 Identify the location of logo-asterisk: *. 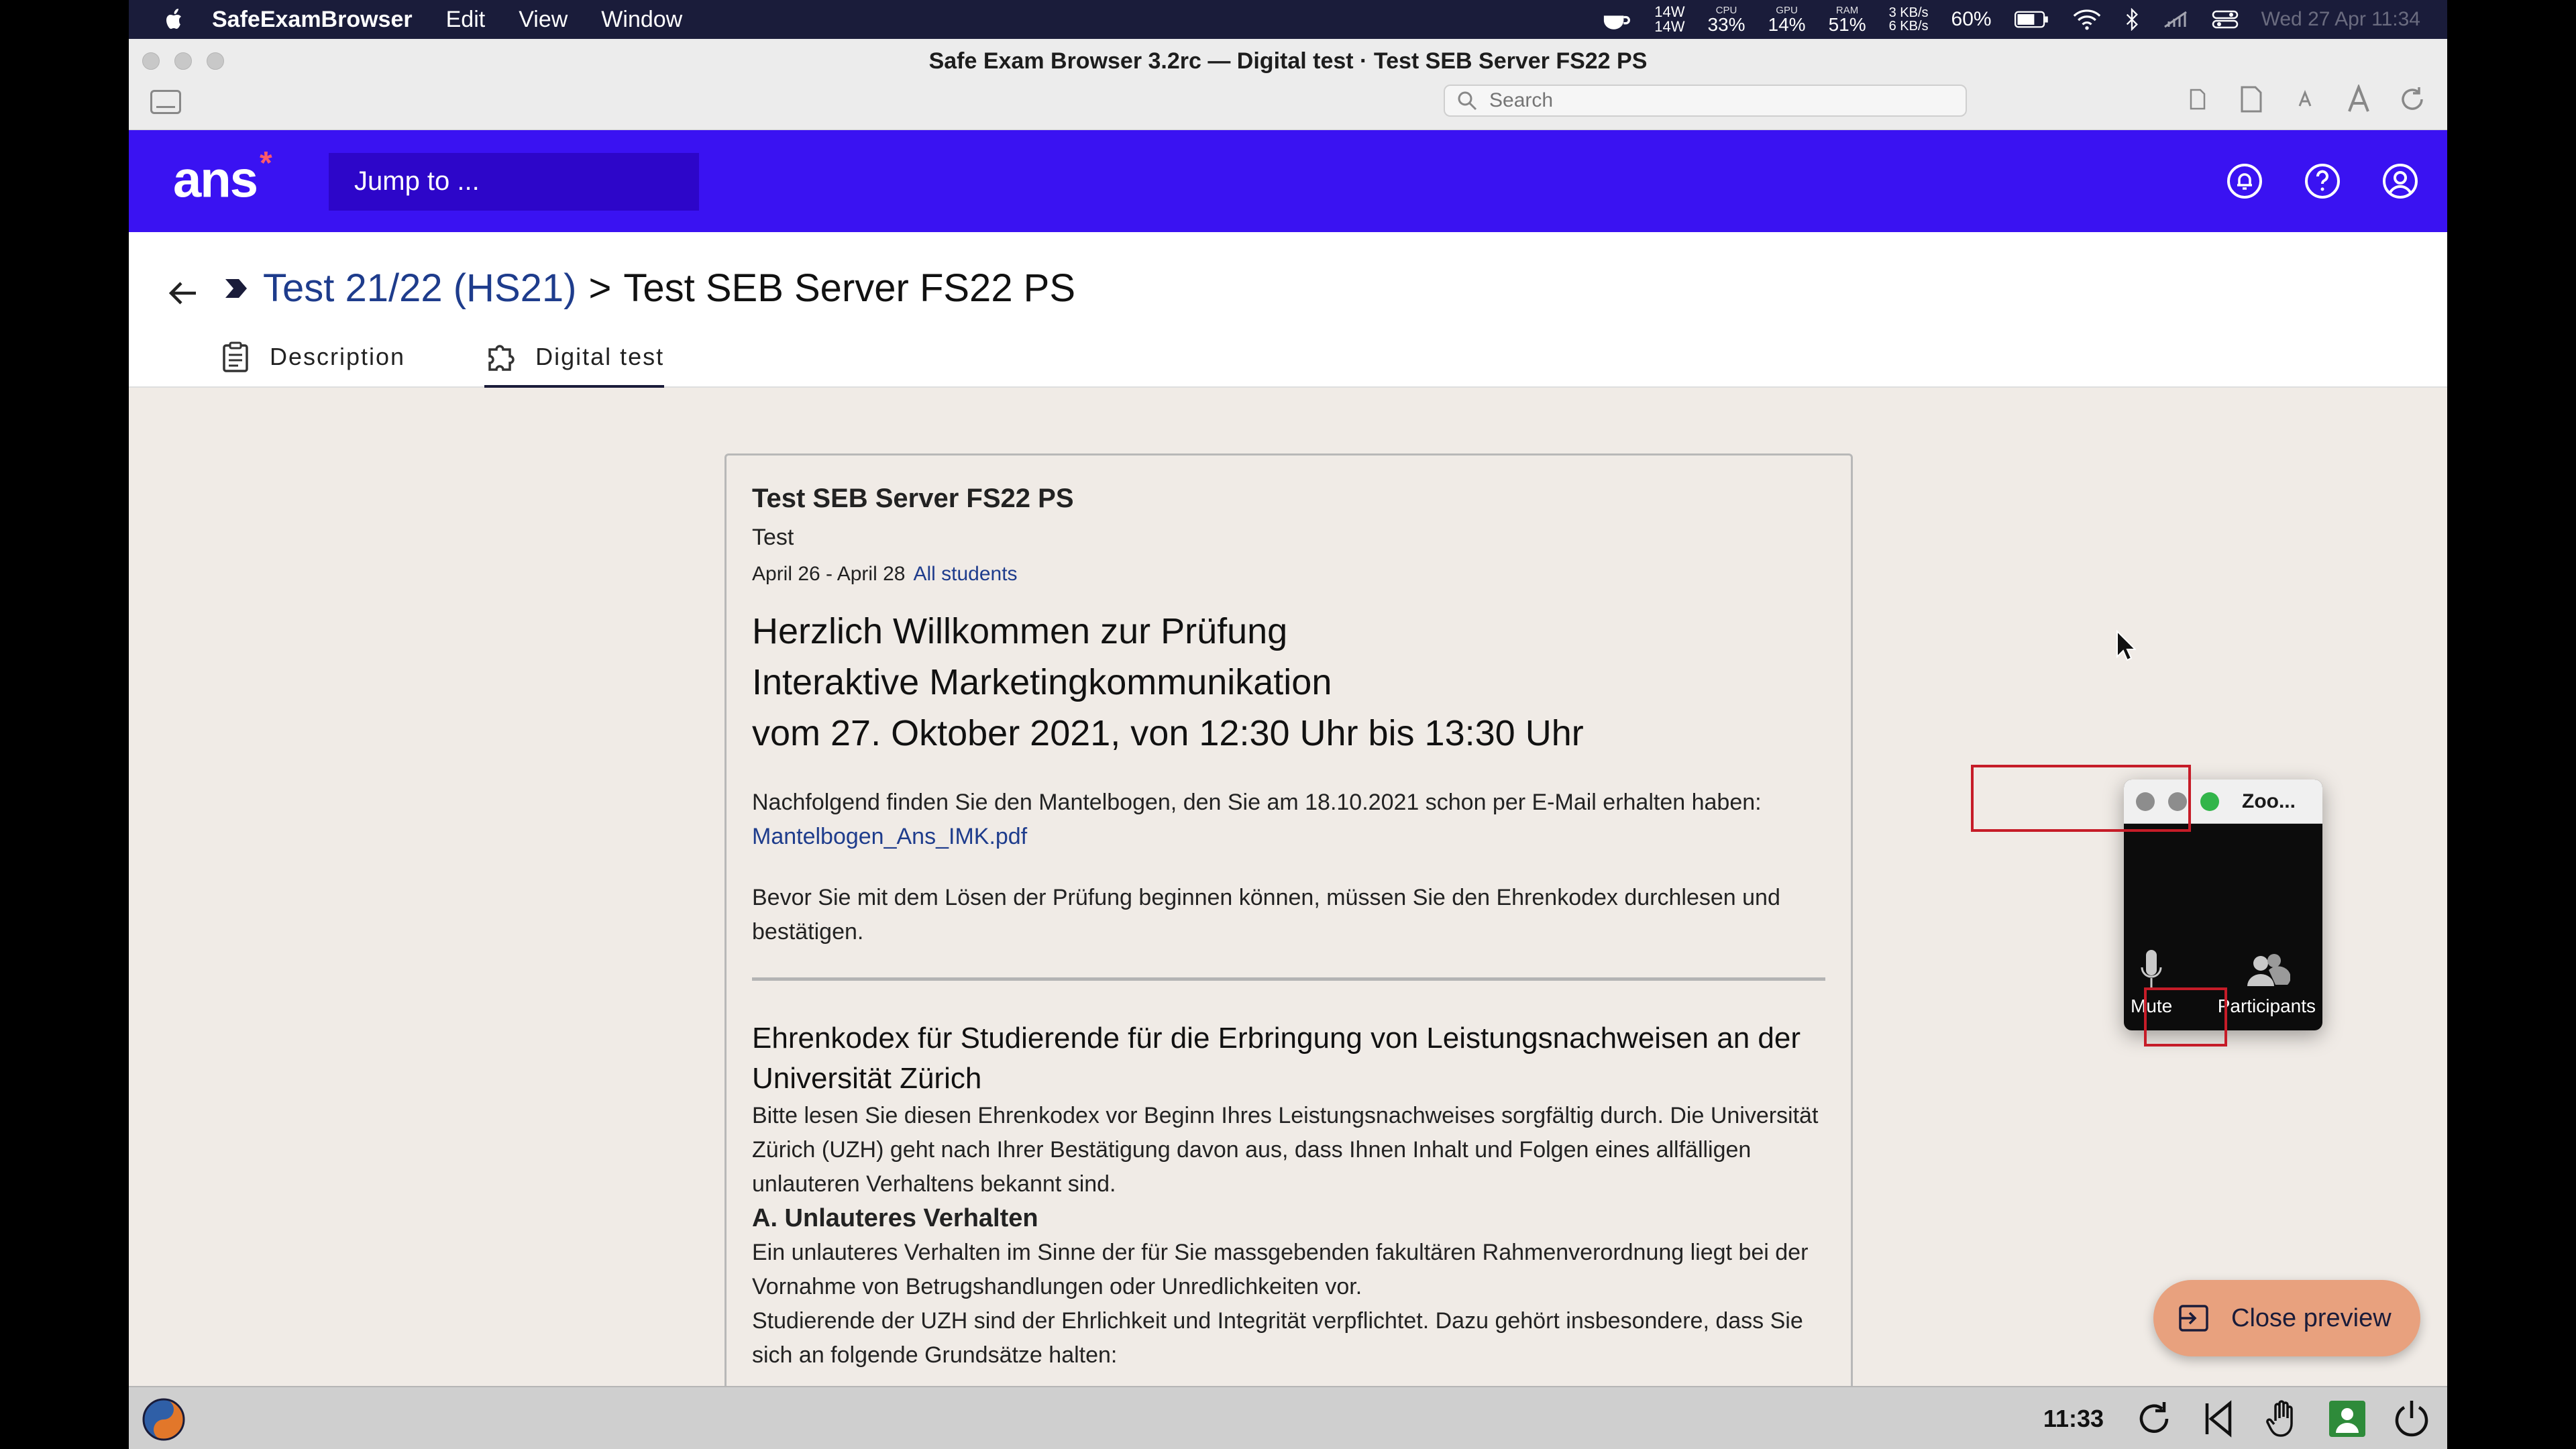
(265, 163).